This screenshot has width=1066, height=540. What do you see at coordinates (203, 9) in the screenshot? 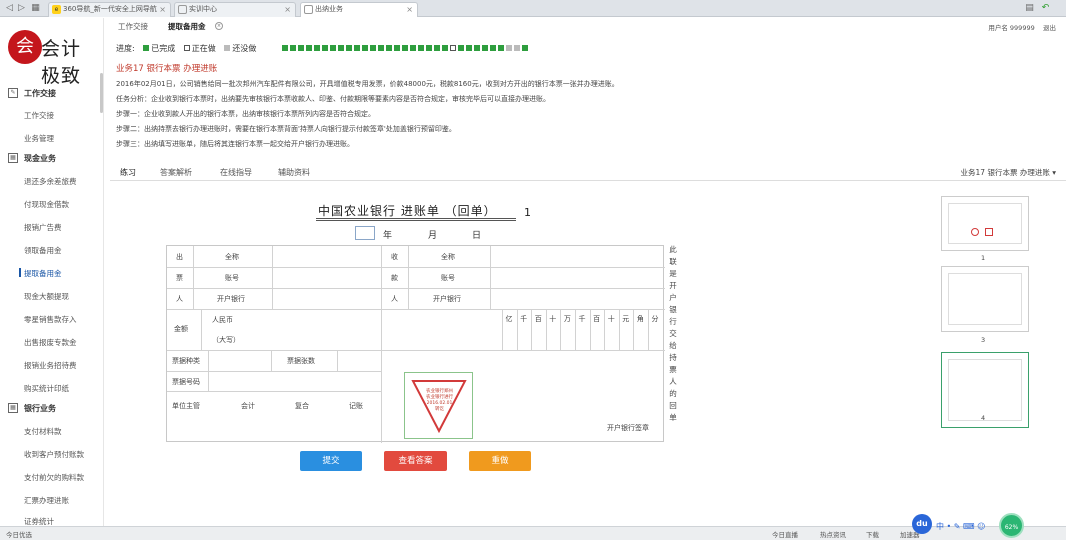
I see `browser-tab-label: 实训中心` at bounding box center [203, 9].